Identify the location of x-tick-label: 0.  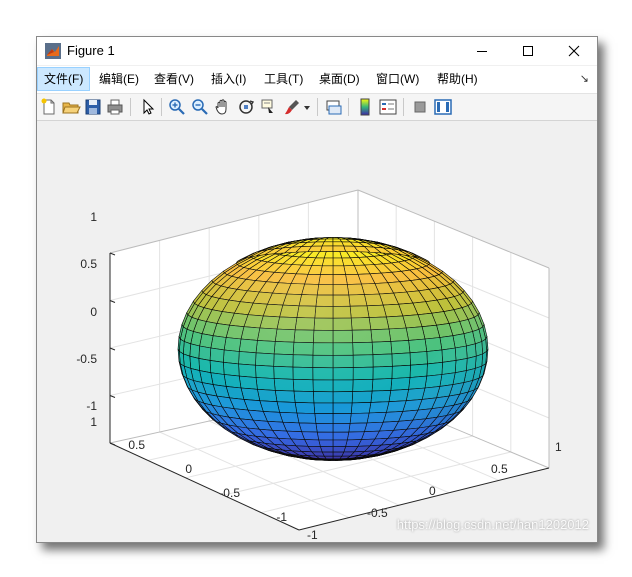
(432, 491).